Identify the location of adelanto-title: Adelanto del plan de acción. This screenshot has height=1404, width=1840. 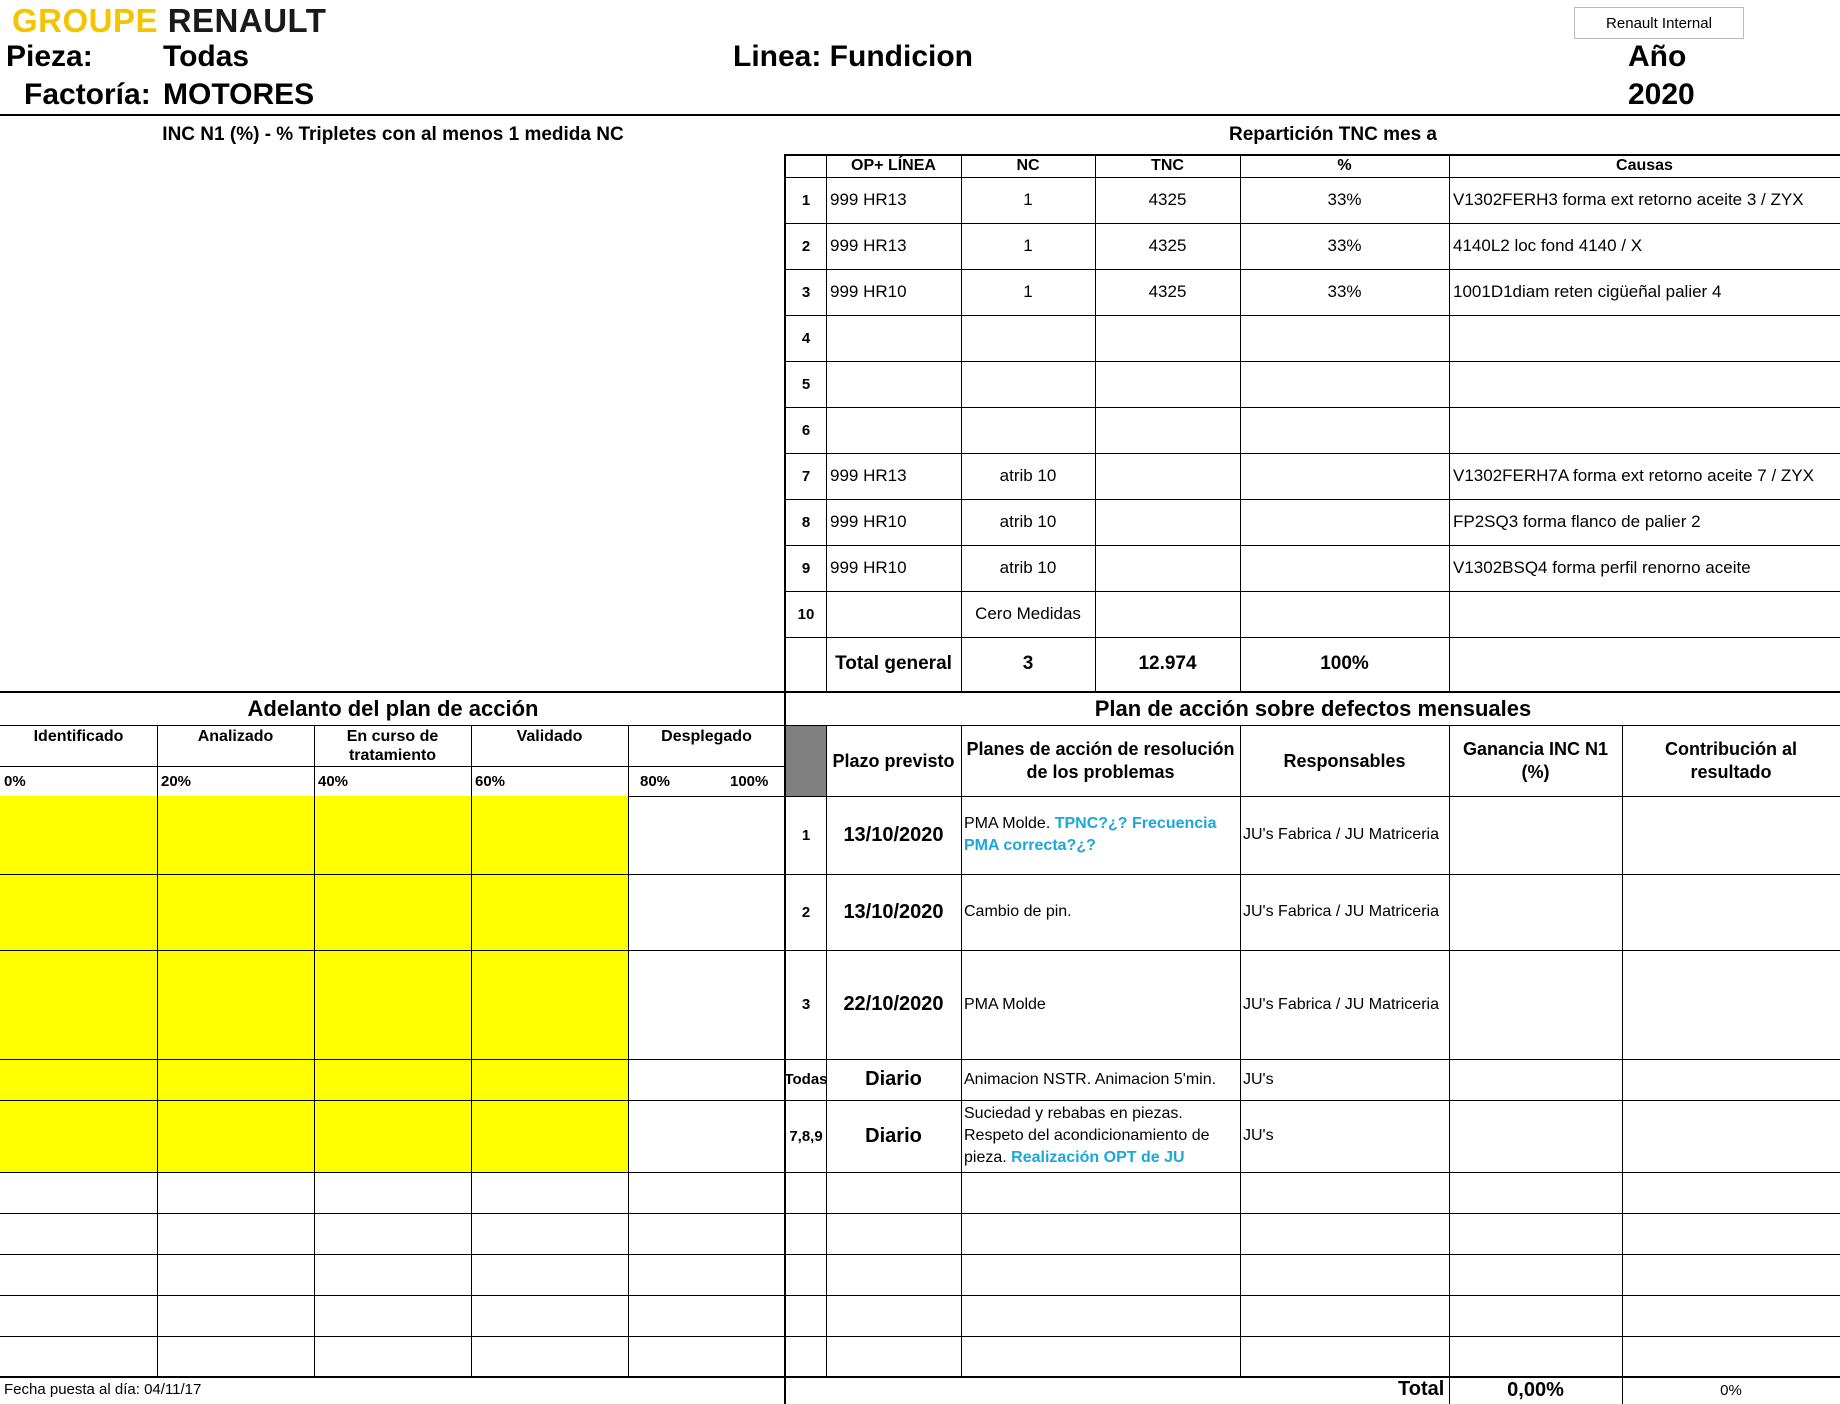
(393, 708).